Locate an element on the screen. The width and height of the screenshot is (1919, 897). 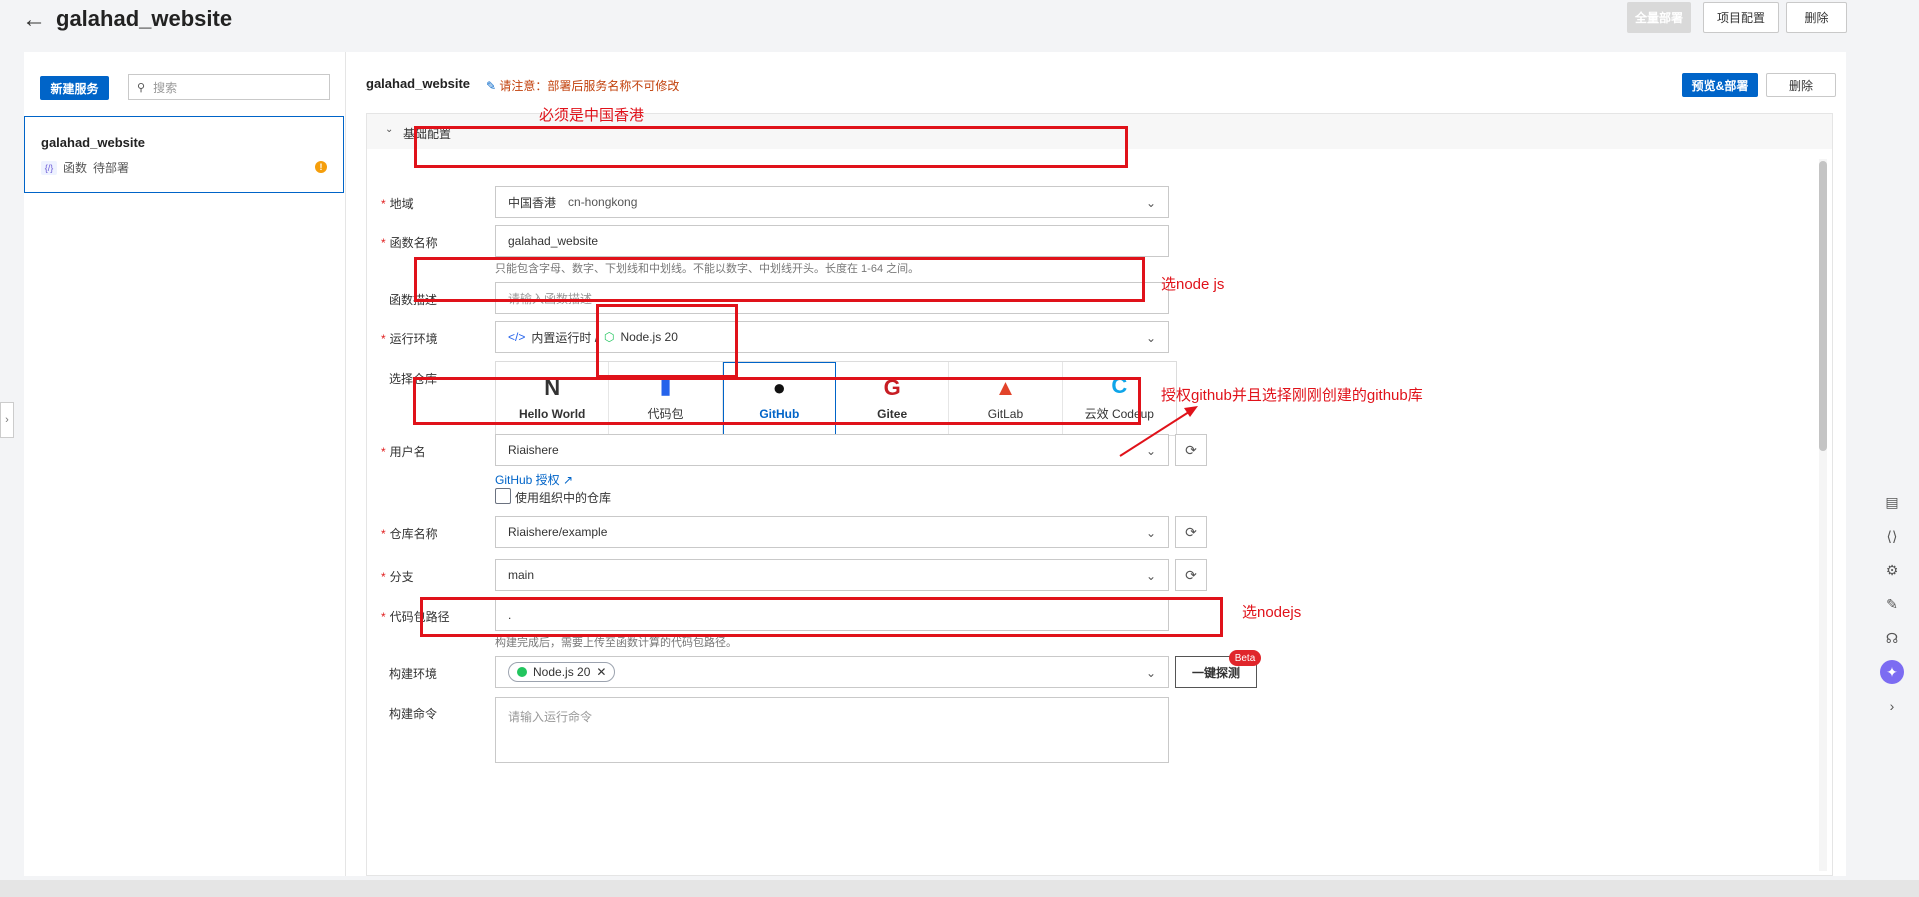
repo-name-label: * 仓库名称 is located at coordinates (409, 534).